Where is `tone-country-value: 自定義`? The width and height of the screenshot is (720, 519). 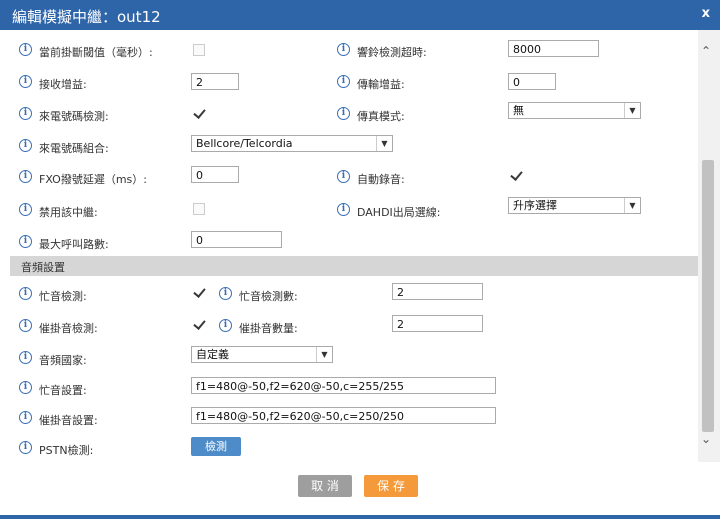 tone-country-value: 自定義 is located at coordinates (212, 354).